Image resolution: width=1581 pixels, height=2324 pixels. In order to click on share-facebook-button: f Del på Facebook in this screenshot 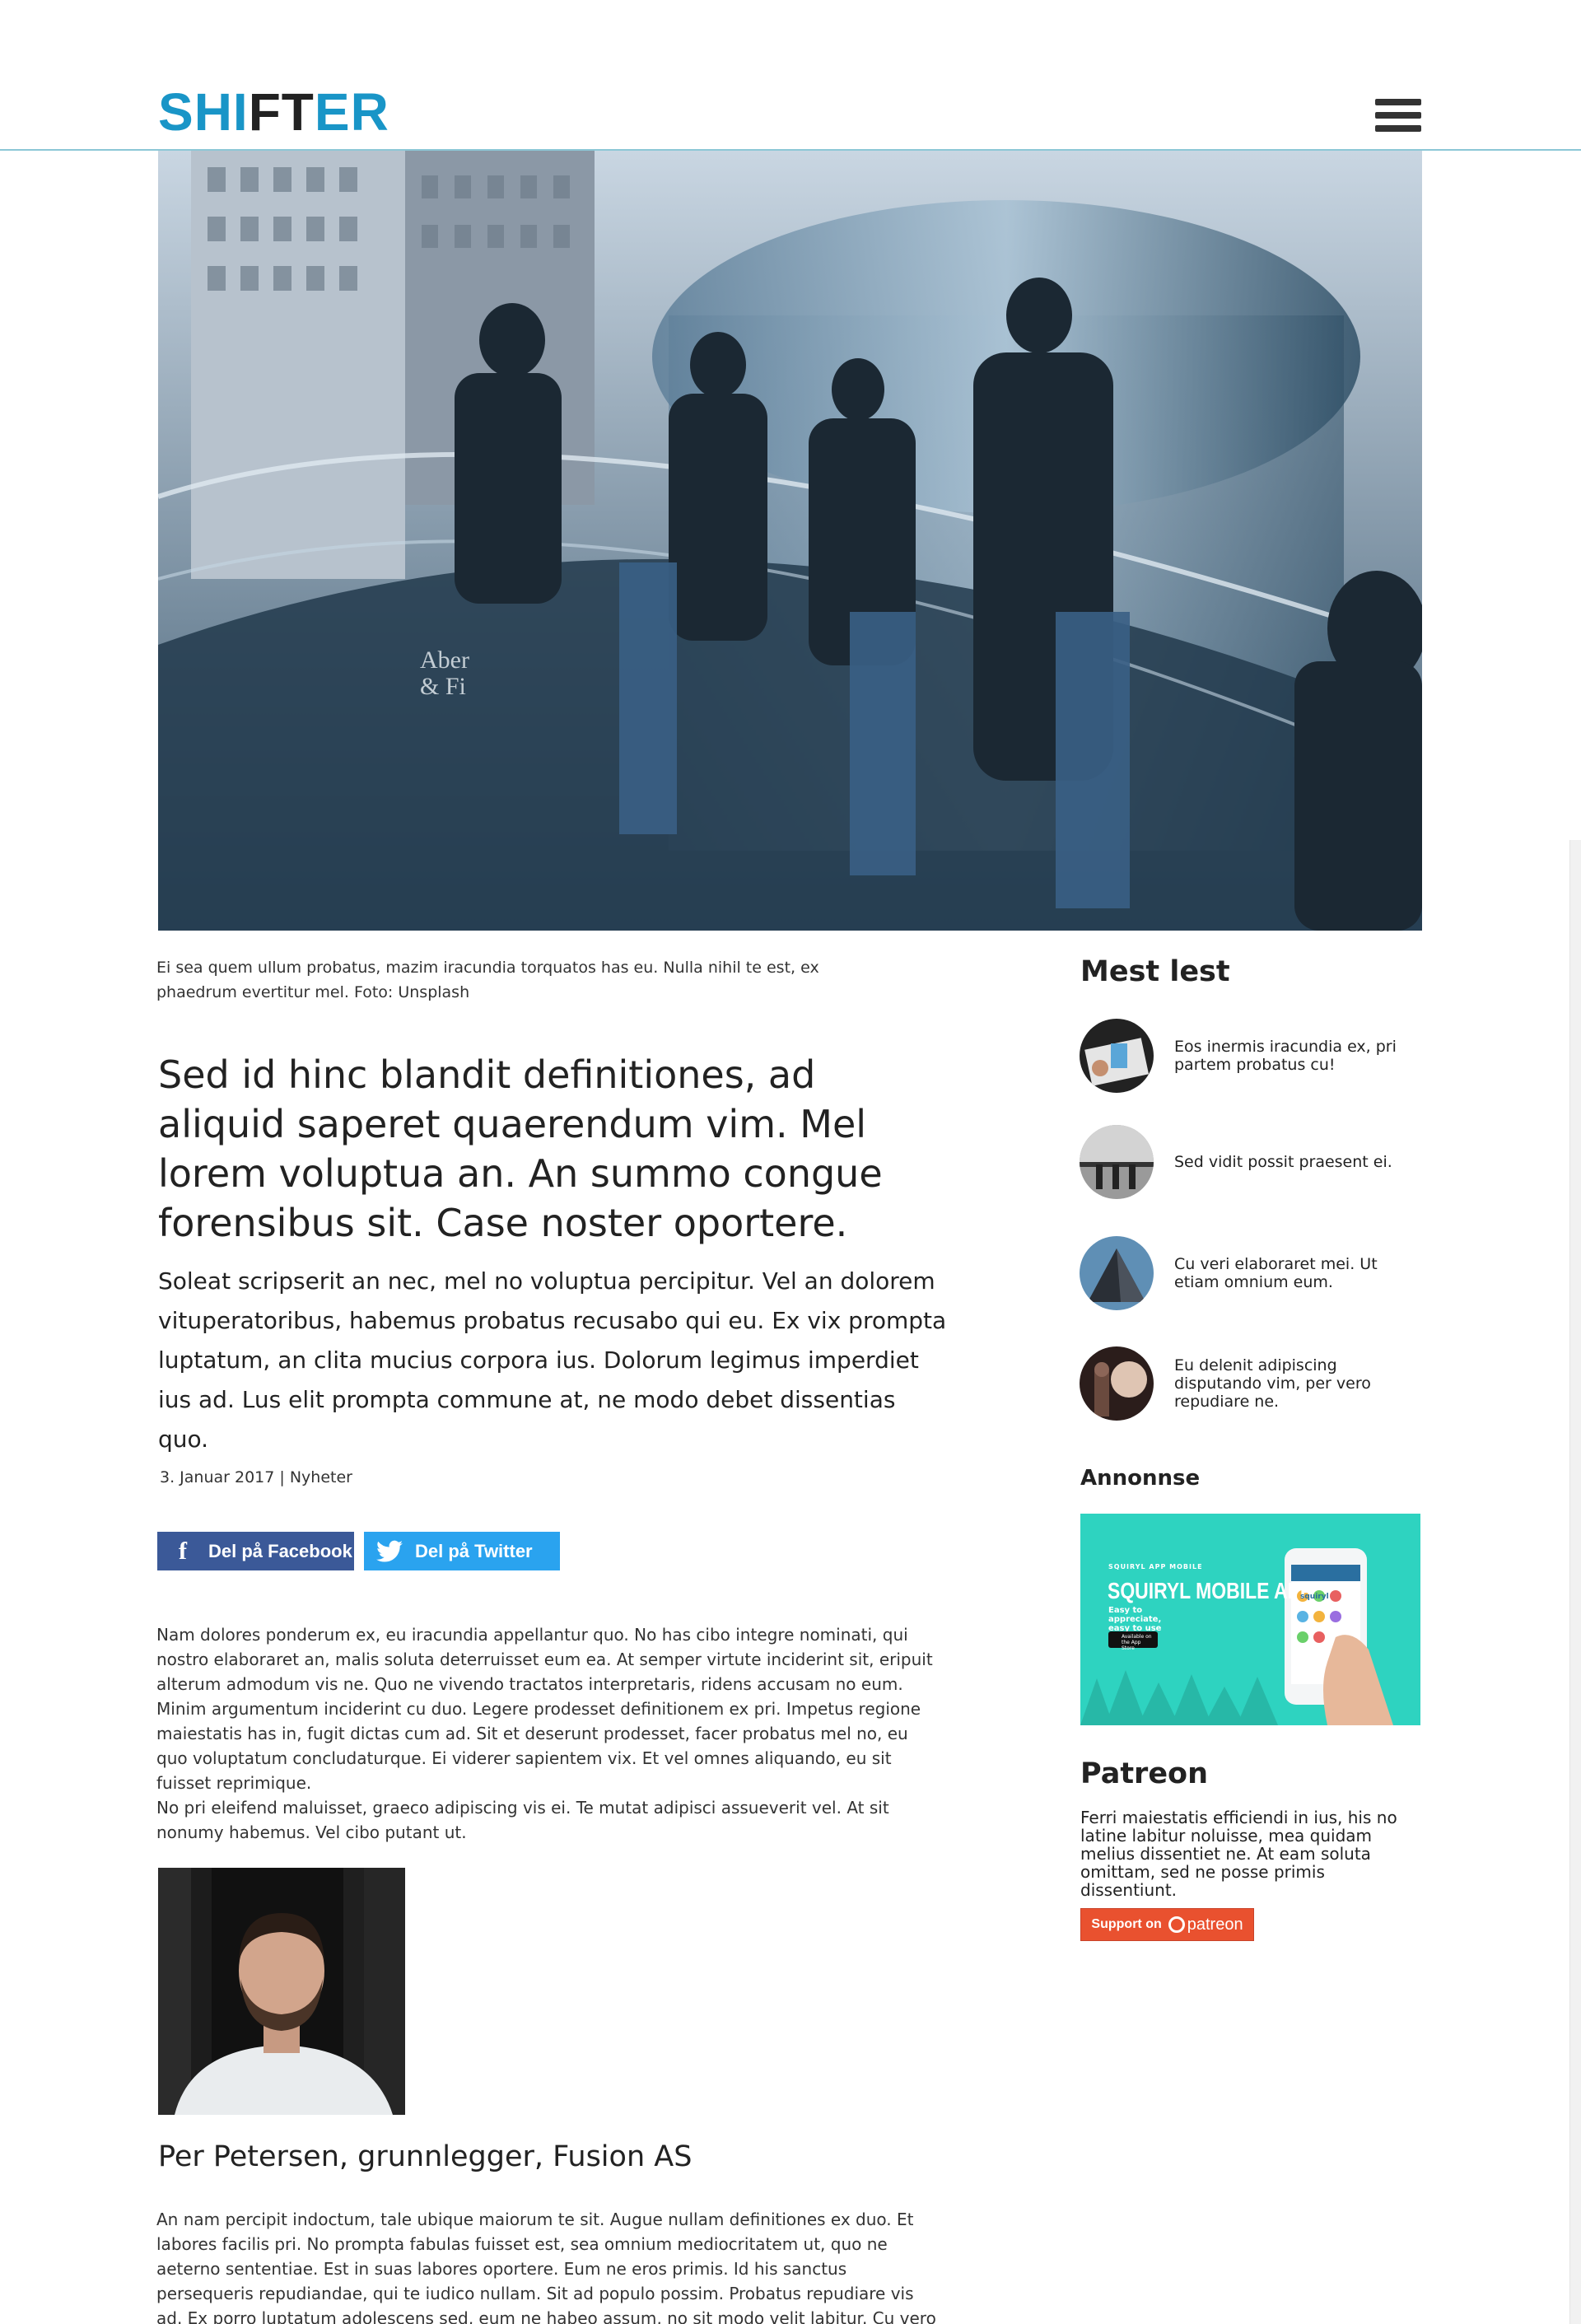, I will do `click(255, 1551)`.